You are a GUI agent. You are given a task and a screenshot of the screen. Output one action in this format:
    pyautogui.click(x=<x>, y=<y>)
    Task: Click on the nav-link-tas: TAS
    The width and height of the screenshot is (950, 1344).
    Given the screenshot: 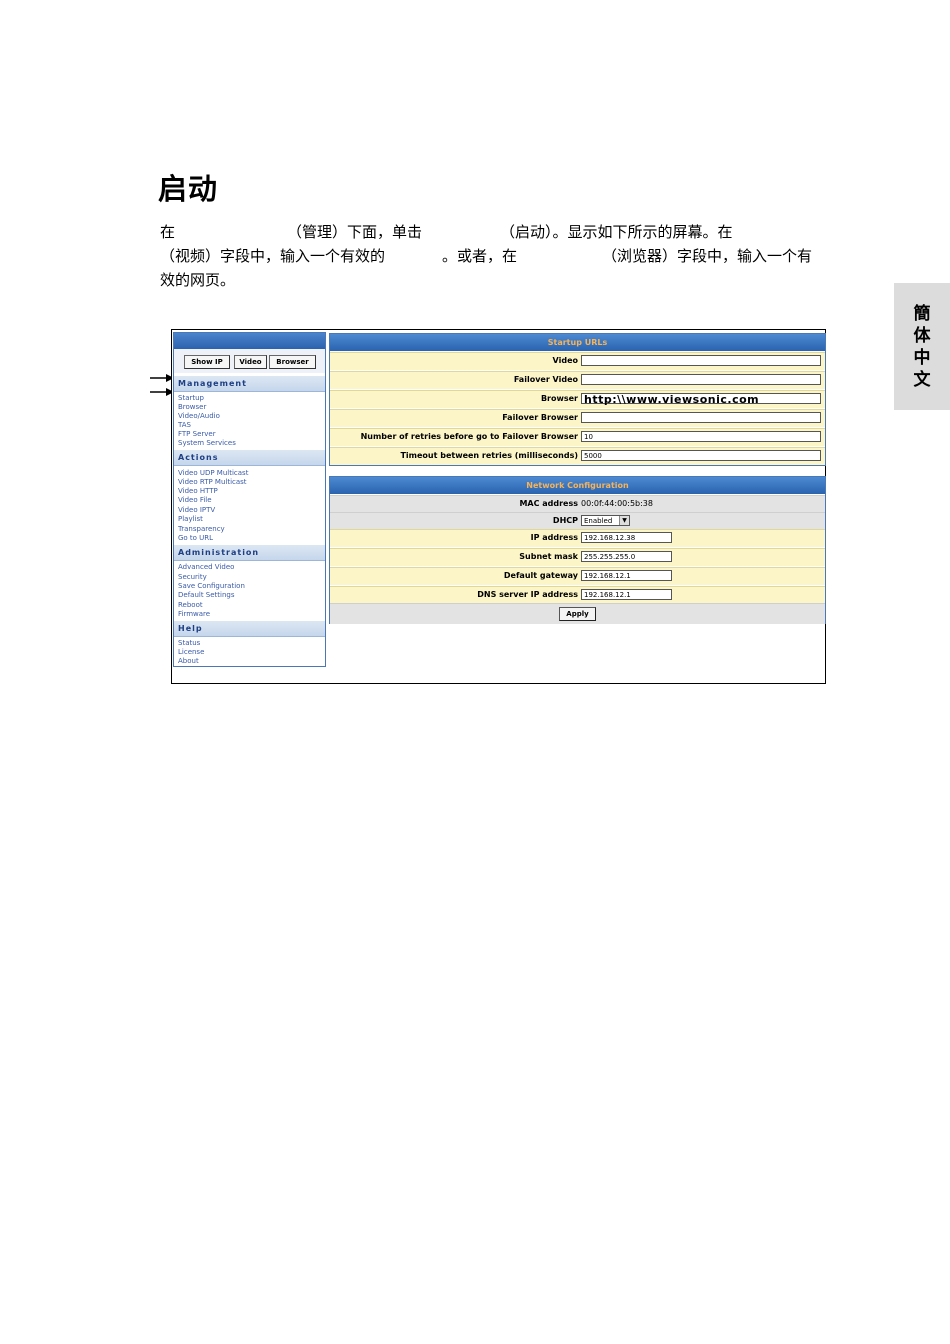 What is the action you would take?
    pyautogui.click(x=184, y=425)
    